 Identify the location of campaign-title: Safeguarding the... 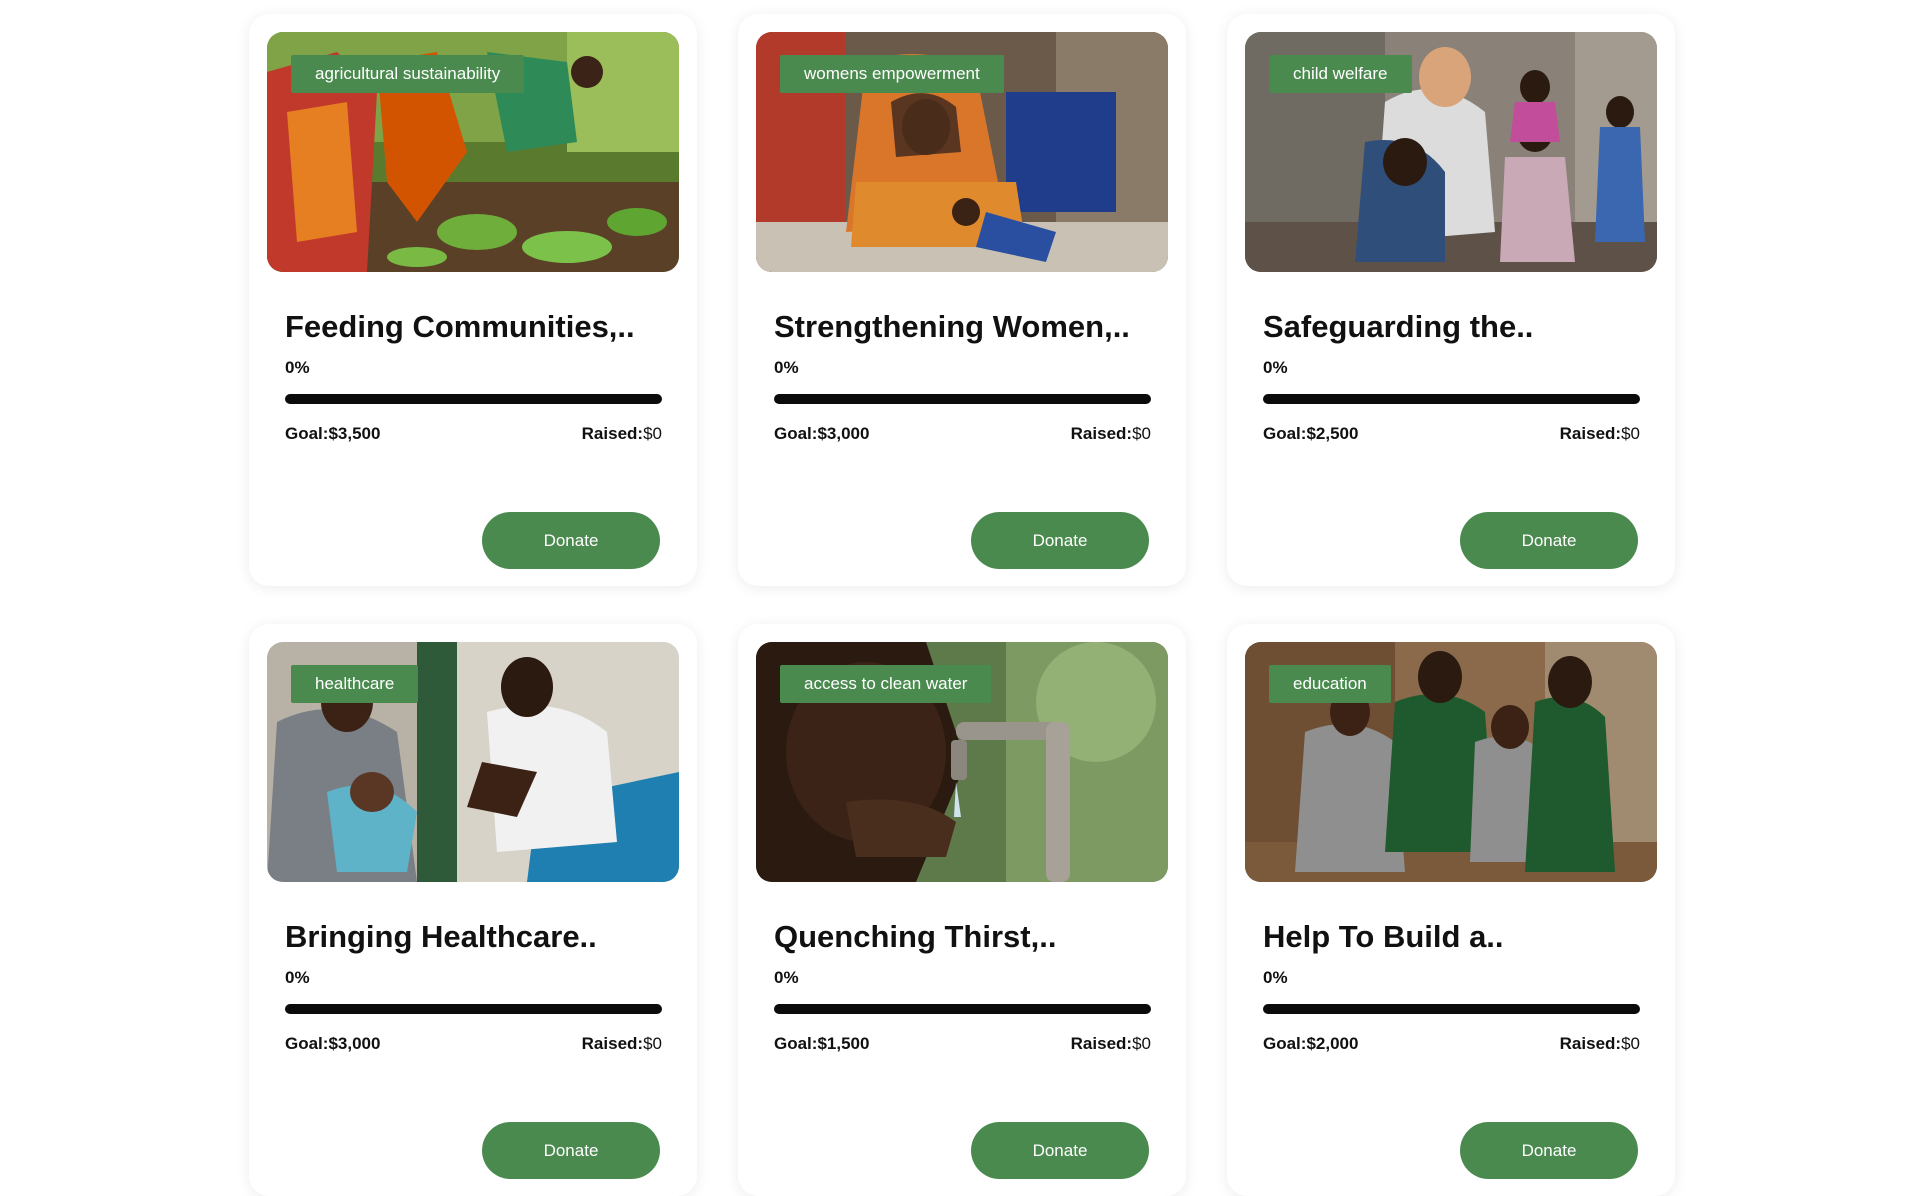
(1398, 327).